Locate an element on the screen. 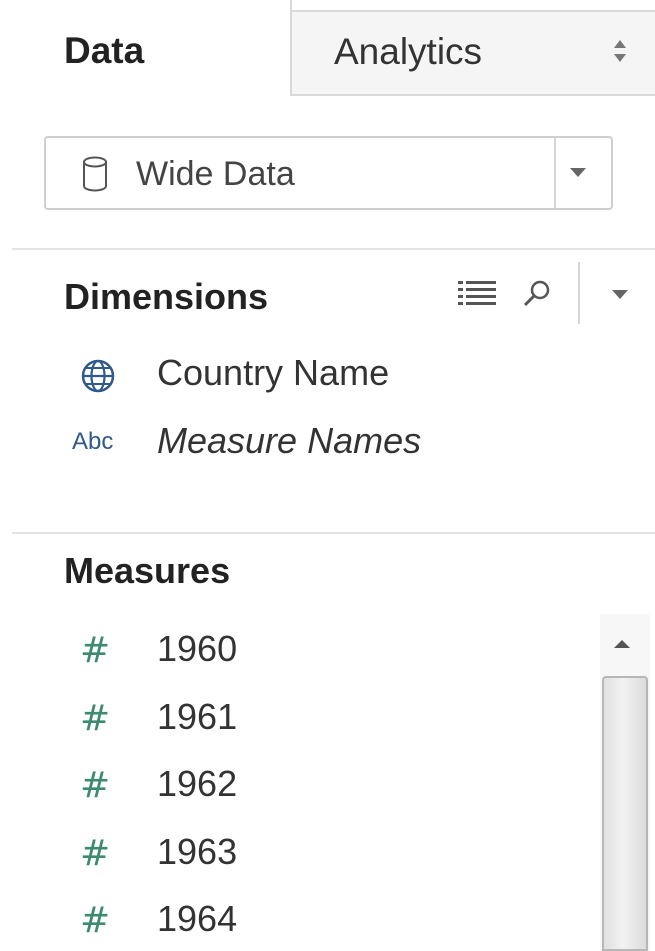 This screenshot has width=655, height=951. measure-field-1963: # 1963 is located at coordinates (298, 853).